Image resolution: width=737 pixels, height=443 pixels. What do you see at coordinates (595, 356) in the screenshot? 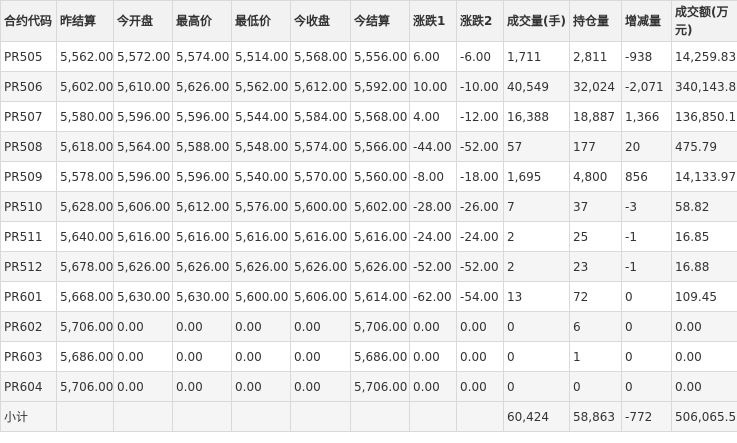
I see `cell-open-interest: 1` at bounding box center [595, 356].